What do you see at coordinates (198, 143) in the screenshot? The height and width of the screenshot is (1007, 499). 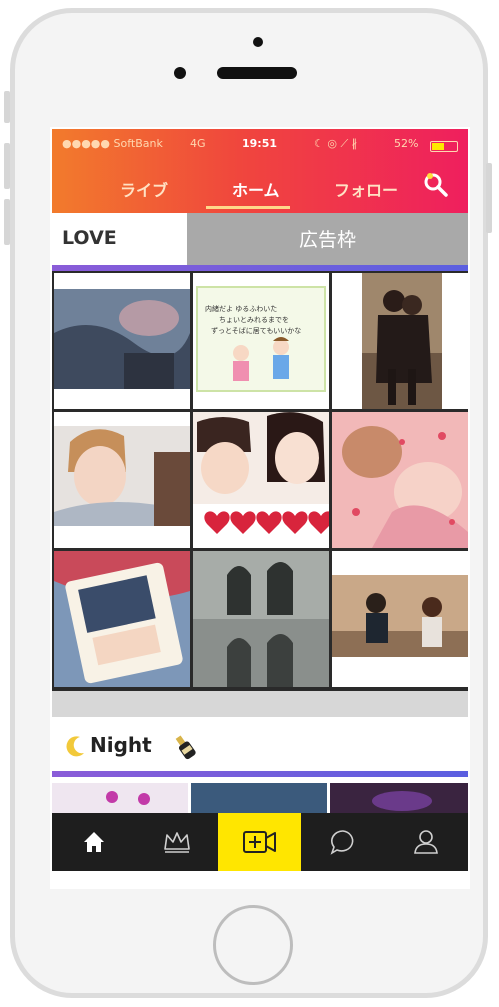 I see `network-label: 4G` at bounding box center [198, 143].